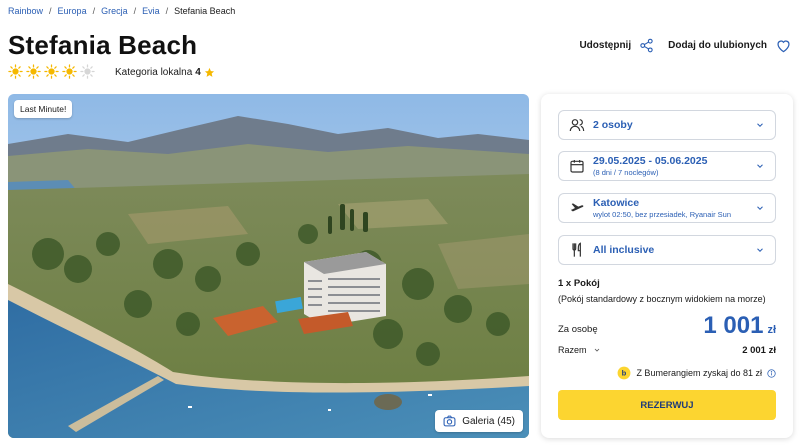 This screenshot has height=445, width=800. Describe the element at coordinates (605, 45) in the screenshot. I see `share-label: Udostępnij` at that location.